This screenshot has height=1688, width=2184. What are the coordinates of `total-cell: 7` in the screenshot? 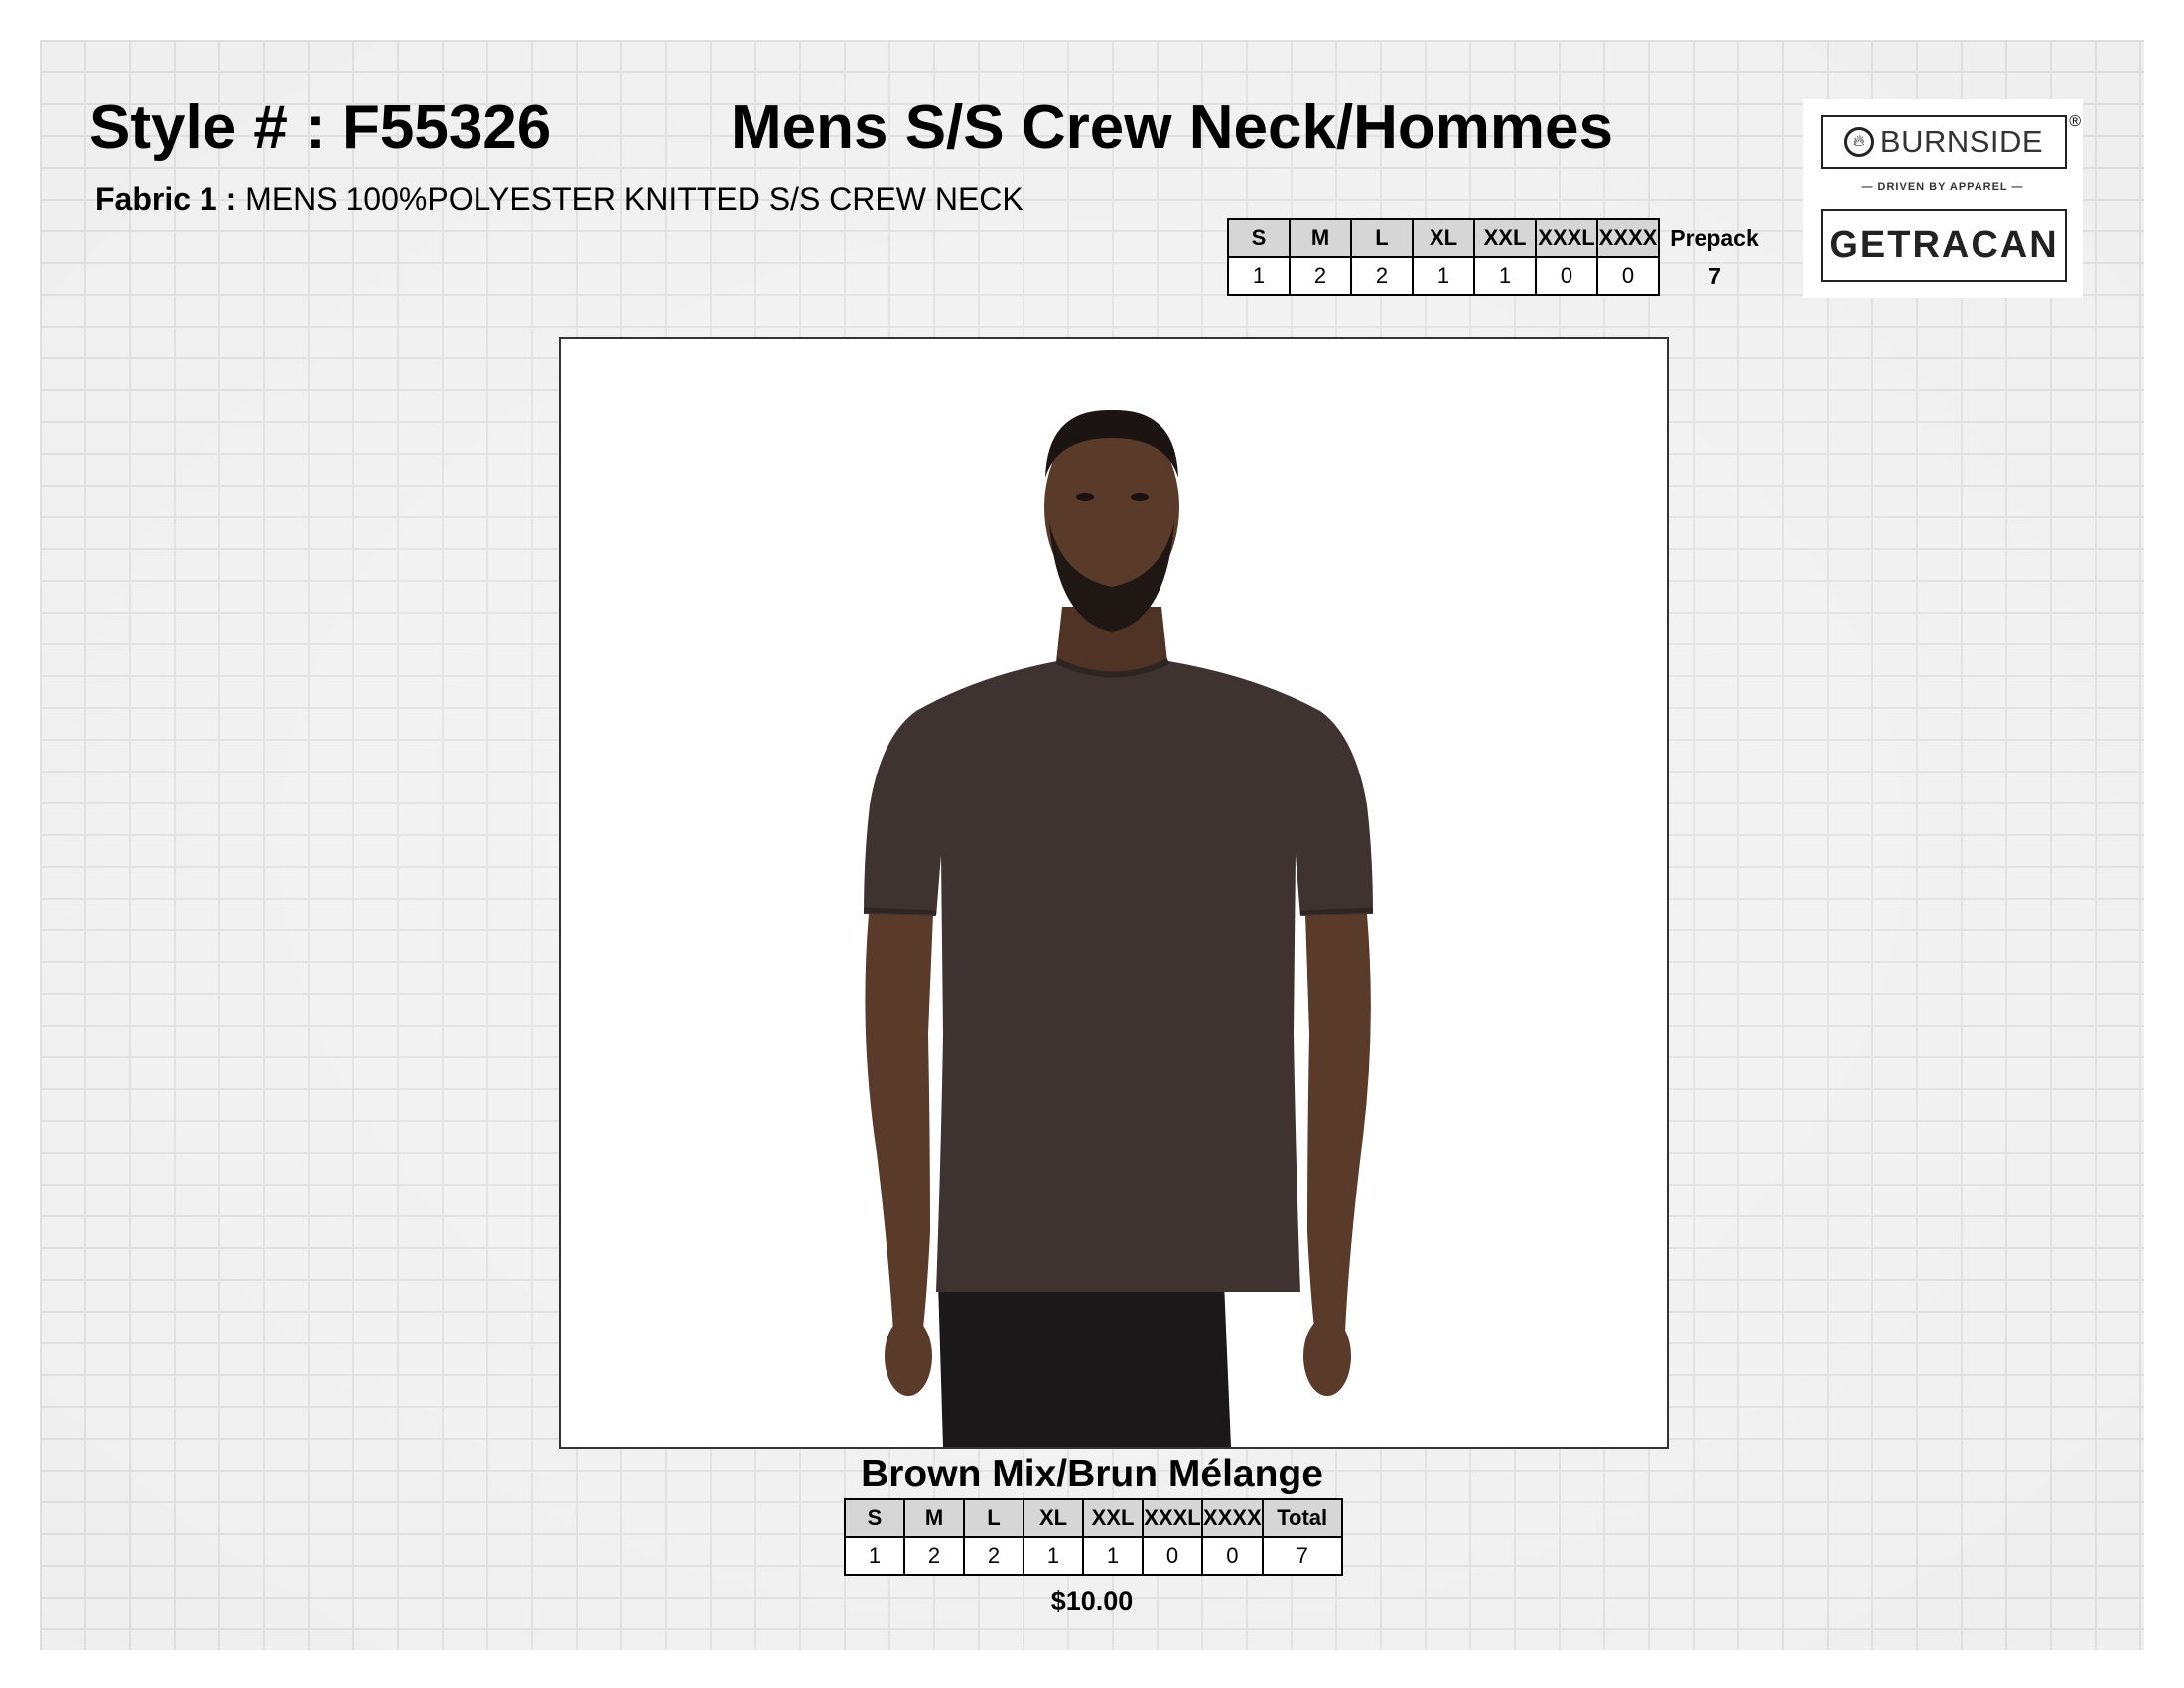 It's located at (1302, 1556).